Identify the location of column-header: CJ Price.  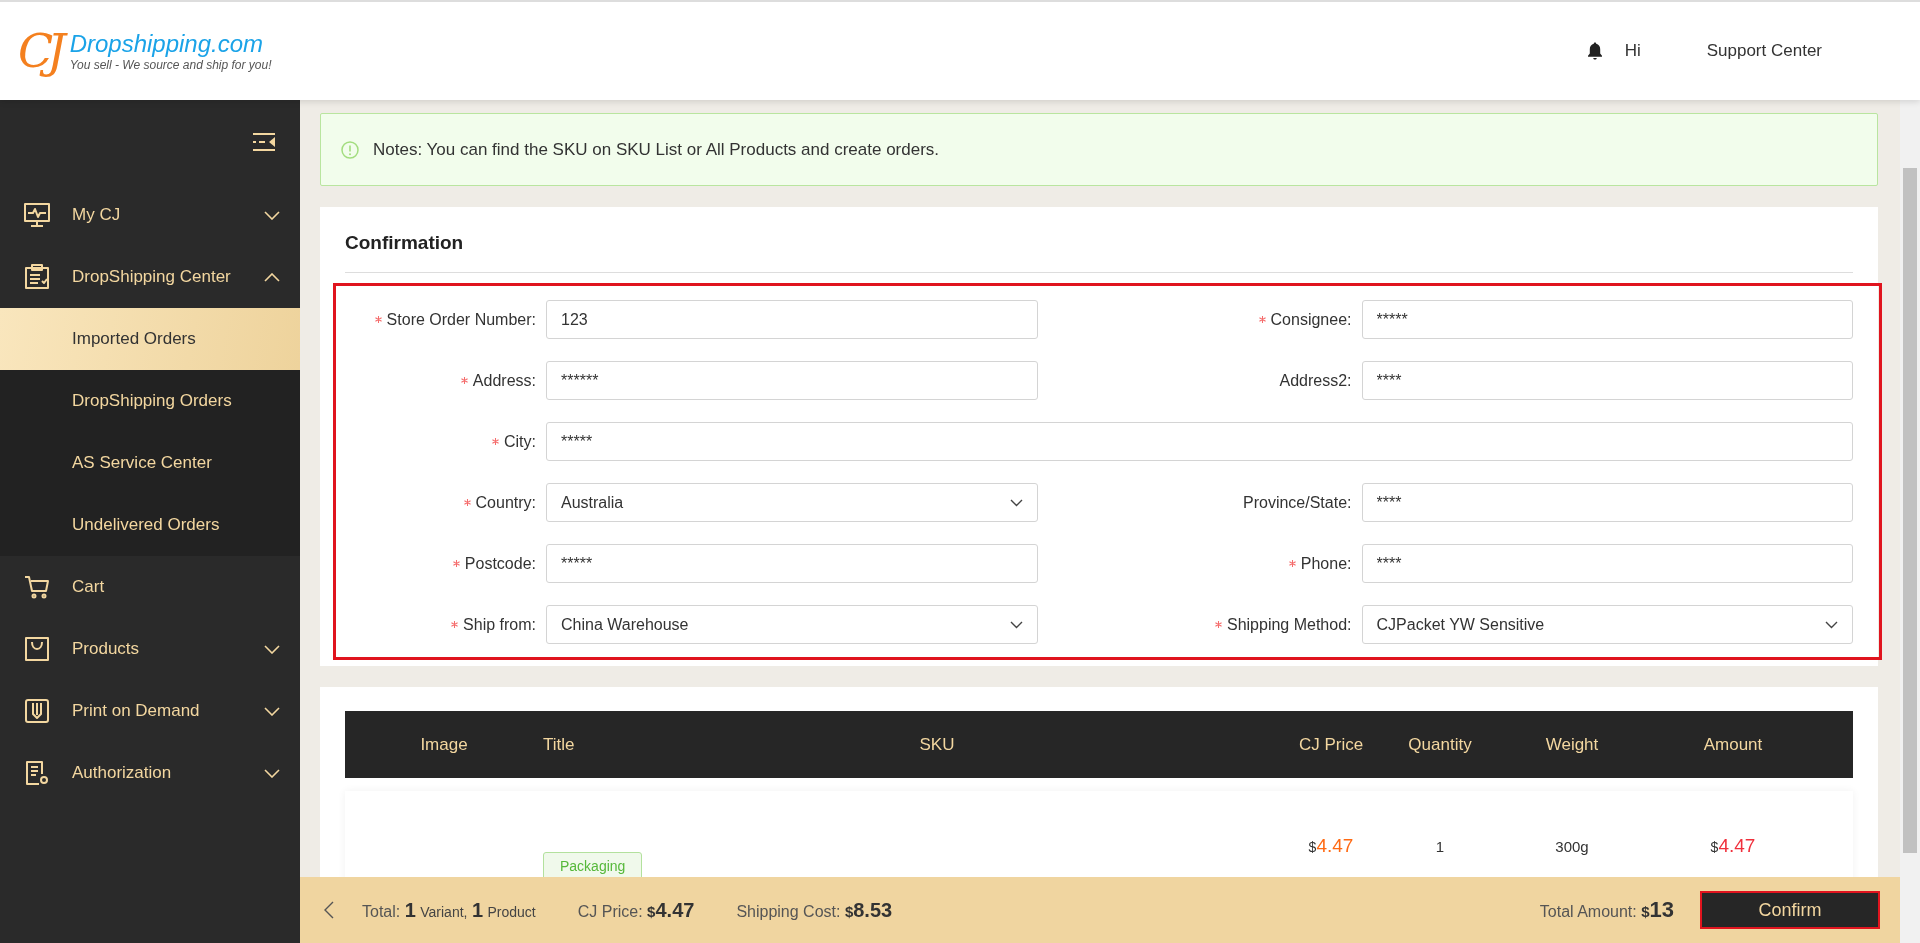
(1331, 744).